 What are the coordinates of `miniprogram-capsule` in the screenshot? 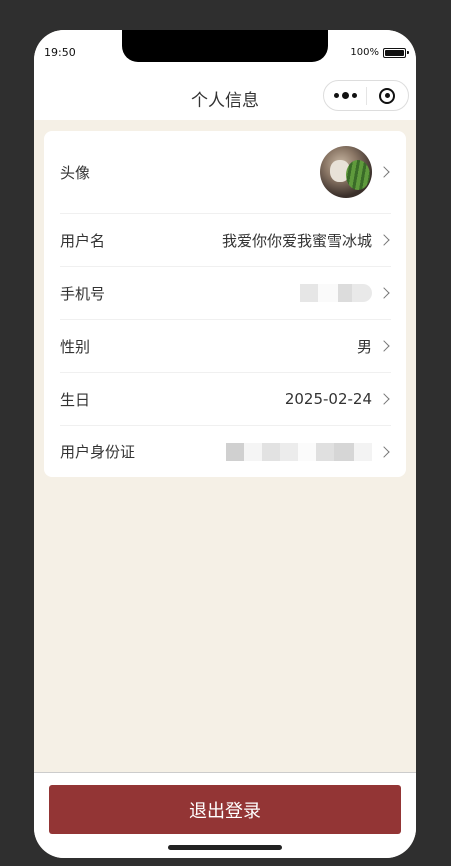 It's located at (366, 95).